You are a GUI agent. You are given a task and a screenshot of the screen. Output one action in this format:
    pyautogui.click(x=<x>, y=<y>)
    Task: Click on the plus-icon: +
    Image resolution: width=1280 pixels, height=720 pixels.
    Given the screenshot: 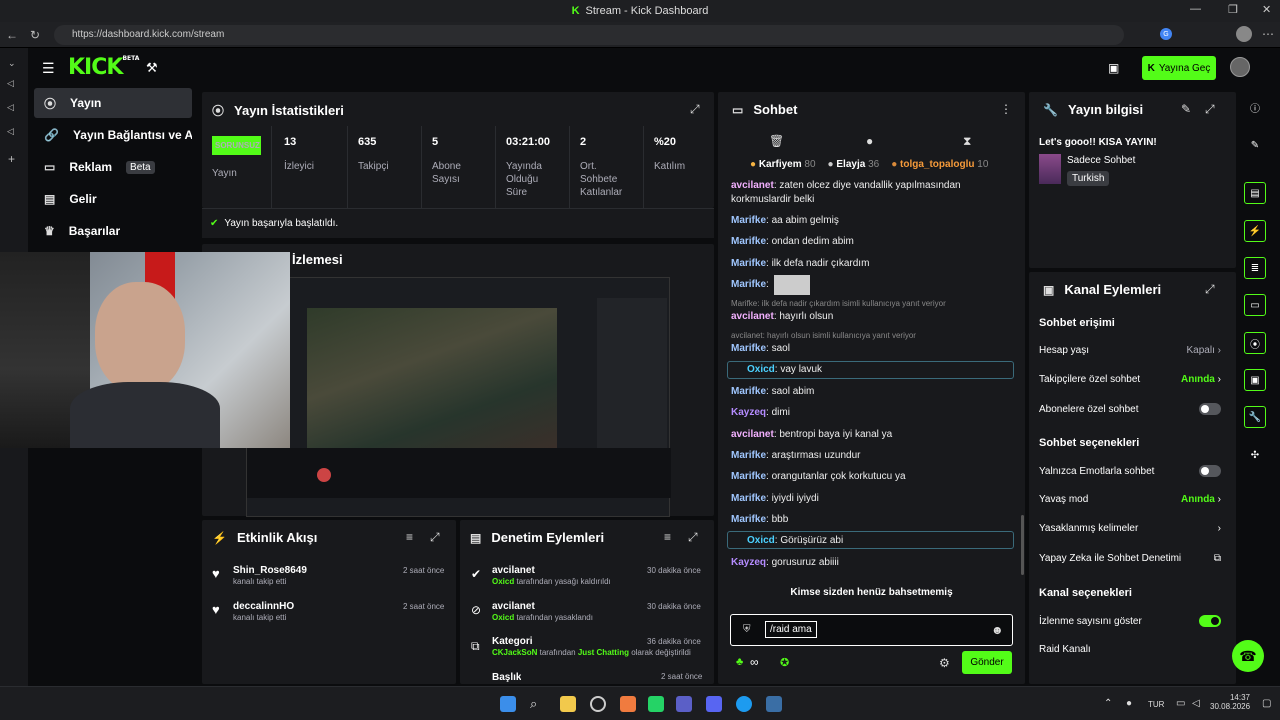 What is the action you would take?
    pyautogui.click(x=11, y=159)
    